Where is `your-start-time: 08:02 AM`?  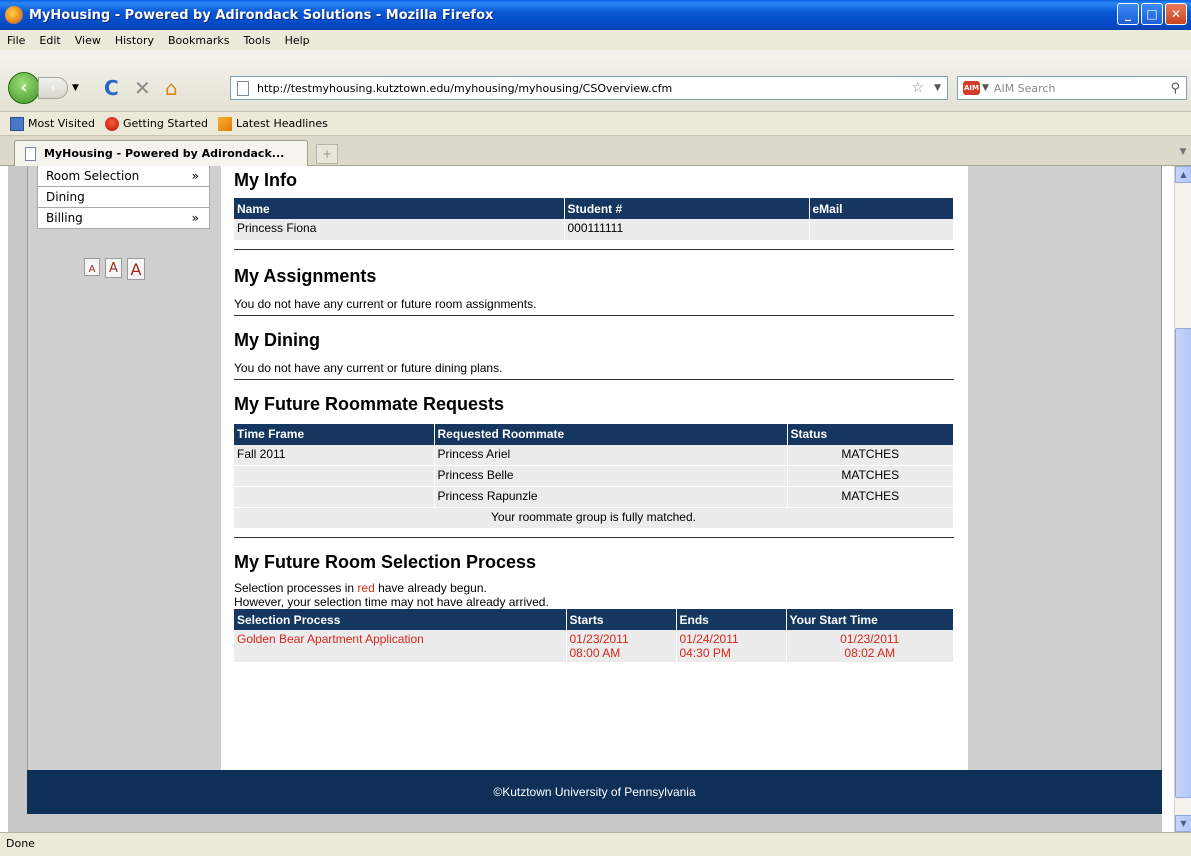 your-start-time: 08:02 AM is located at coordinates (870, 653).